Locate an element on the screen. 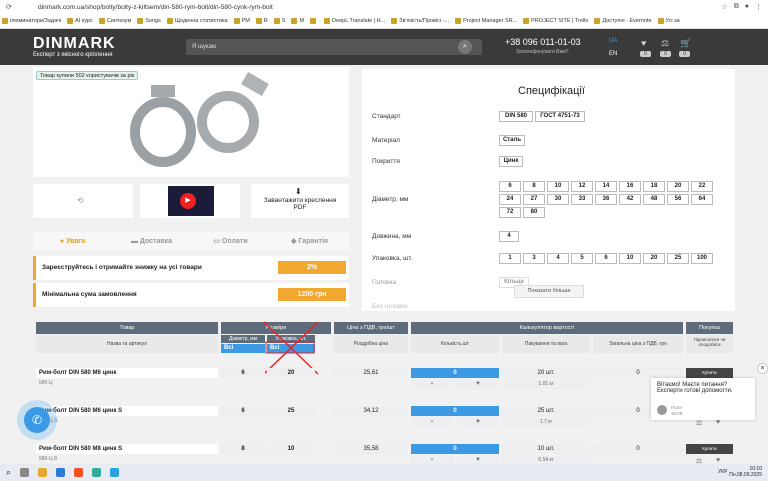 The width and height of the screenshot is (768, 481). chrome-icon is located at coordinates (97, 472).